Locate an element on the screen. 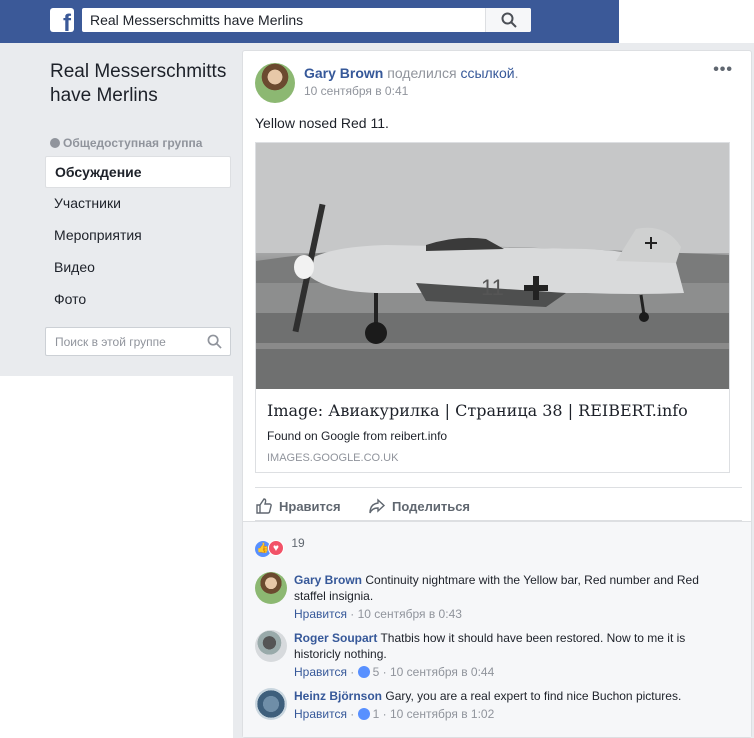  share-button: Поделиться is located at coordinates (419, 506).